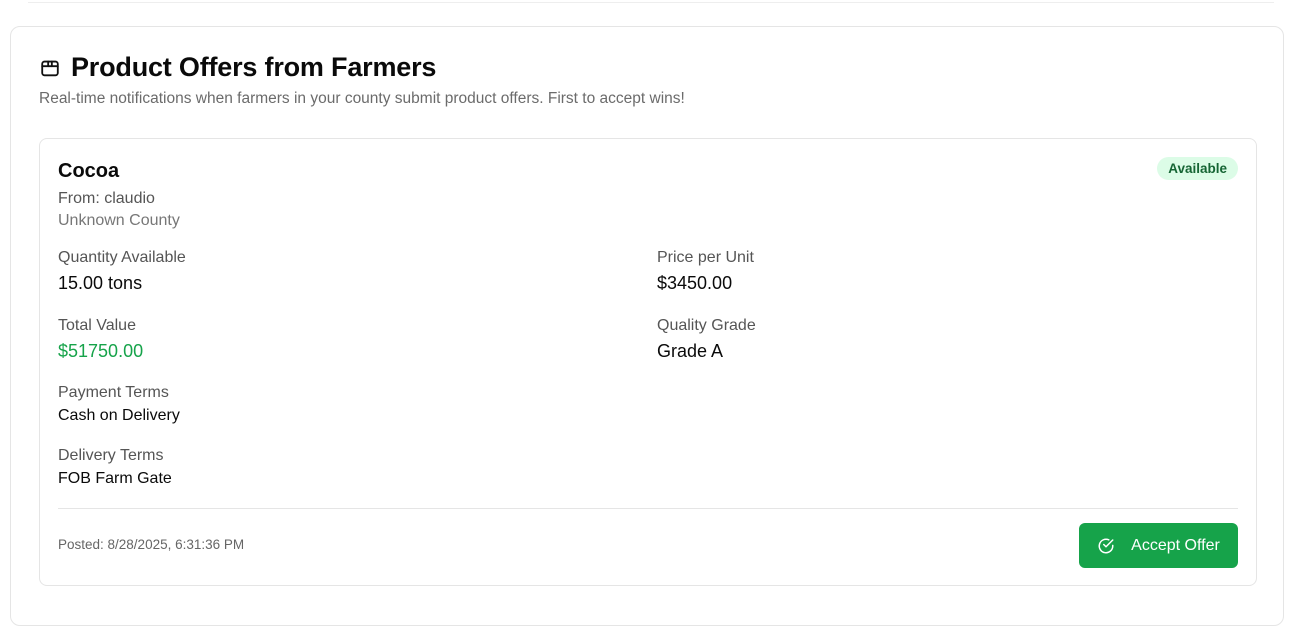 This screenshot has width=1301, height=626. Describe the element at coordinates (705, 257) in the screenshot. I see `price-label: Price per Unit` at that location.